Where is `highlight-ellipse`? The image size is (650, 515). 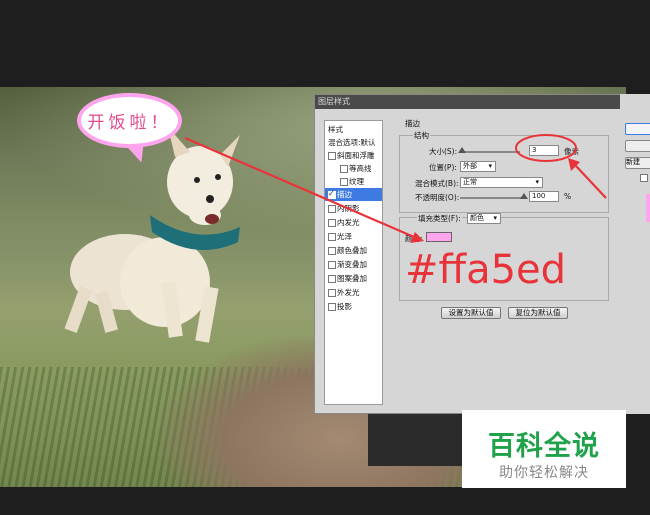 highlight-ellipse is located at coordinates (546, 148).